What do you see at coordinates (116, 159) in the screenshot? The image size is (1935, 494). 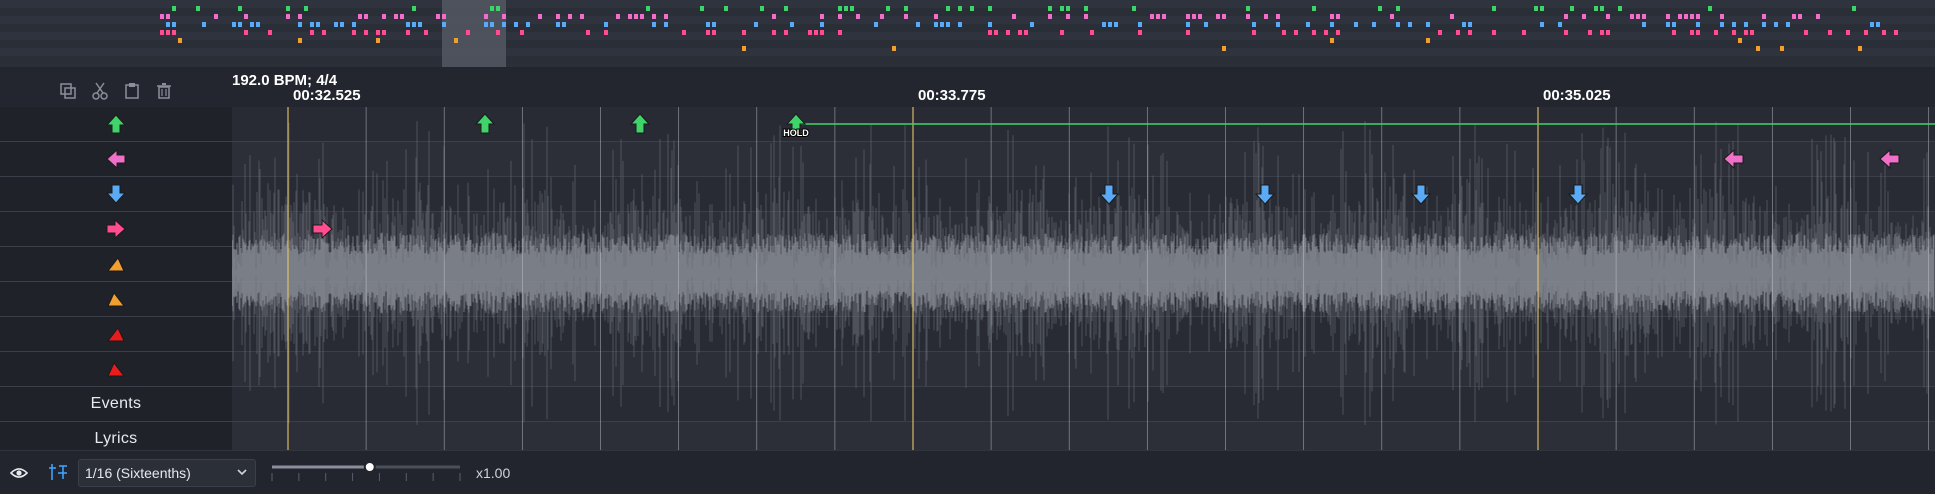 I see `lane-left` at bounding box center [116, 159].